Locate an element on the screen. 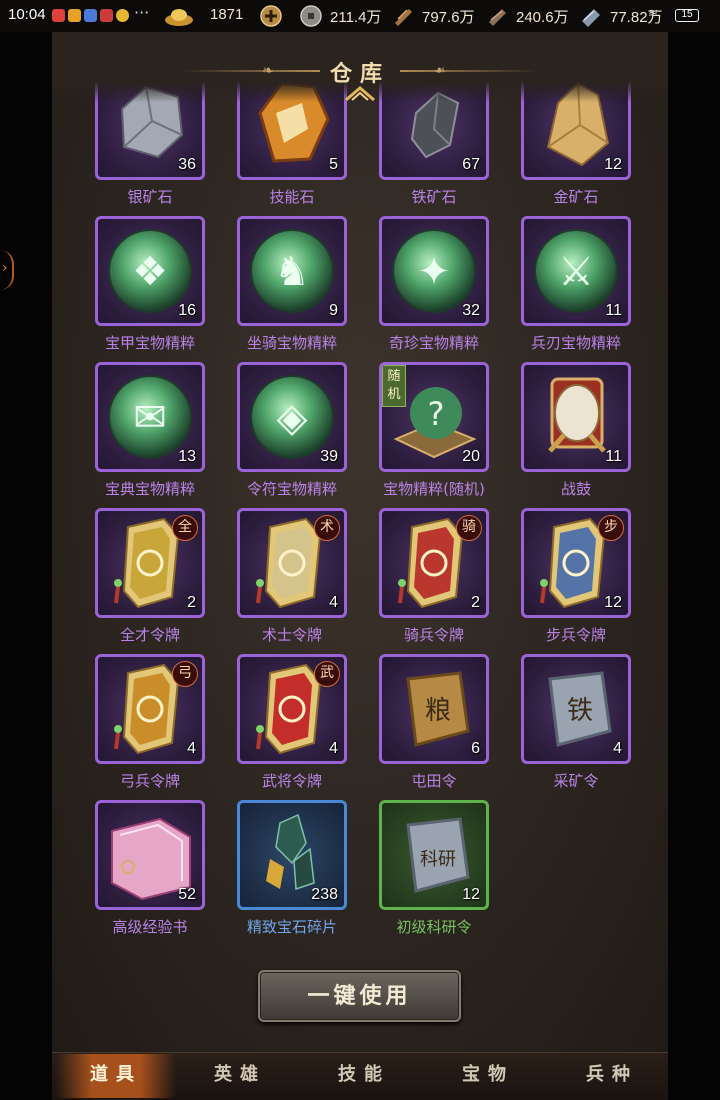  inventory-item: 11 战鼓 is located at coordinates (576, 432).